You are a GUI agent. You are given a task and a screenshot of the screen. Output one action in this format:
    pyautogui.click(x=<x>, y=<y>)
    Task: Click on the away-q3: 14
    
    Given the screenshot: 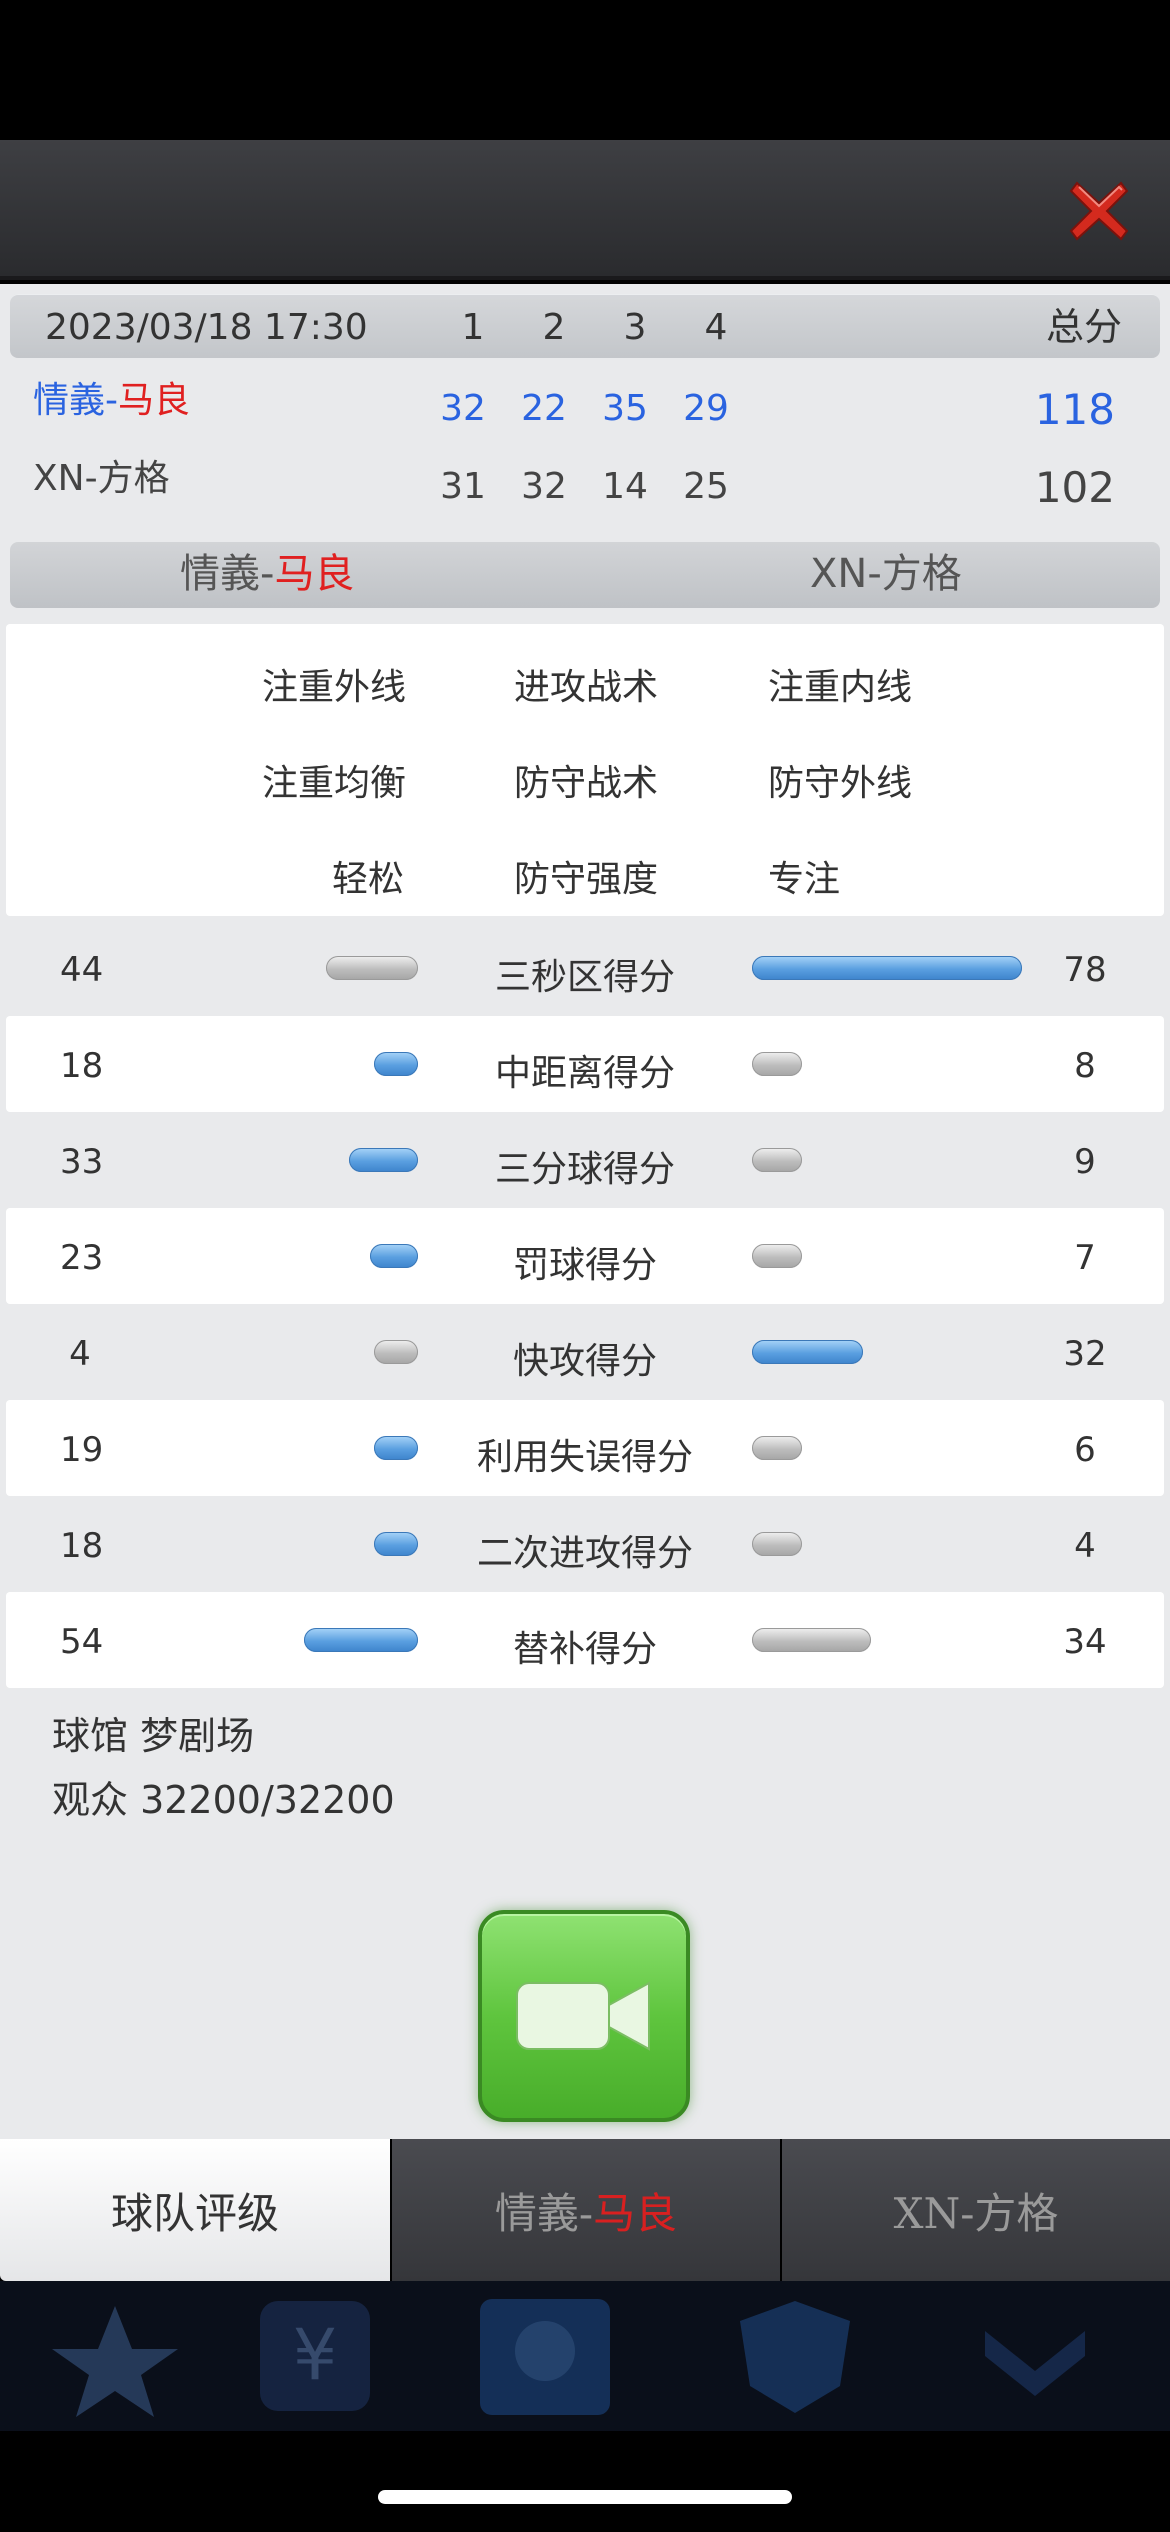 What is the action you would take?
    pyautogui.click(x=625, y=486)
    